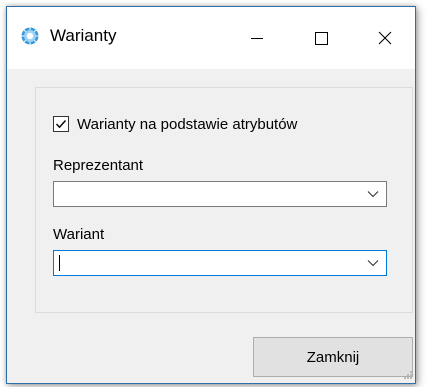 The width and height of the screenshot is (427, 387). What do you see at coordinates (374, 263) in the screenshot?
I see `wariant-dropdown-button` at bounding box center [374, 263].